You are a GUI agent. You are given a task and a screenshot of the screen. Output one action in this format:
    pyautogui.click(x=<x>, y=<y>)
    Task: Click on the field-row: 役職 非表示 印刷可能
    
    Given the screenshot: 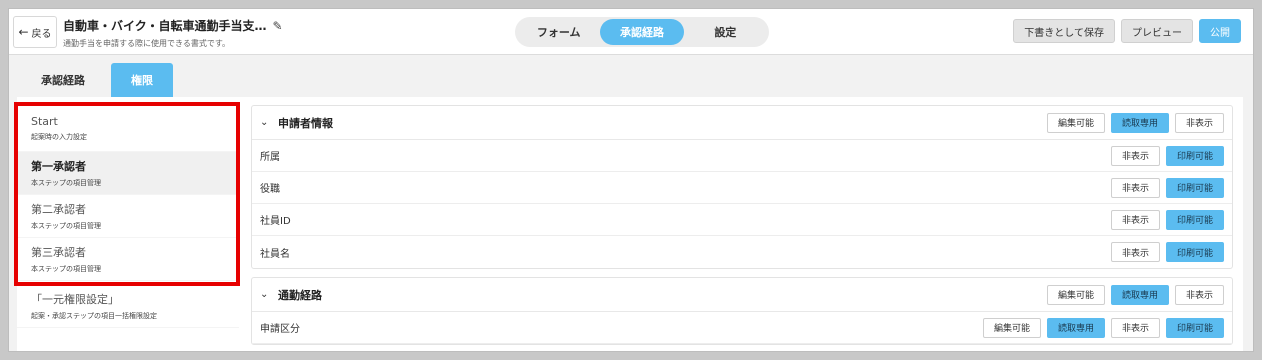 What is the action you would take?
    pyautogui.click(x=742, y=188)
    